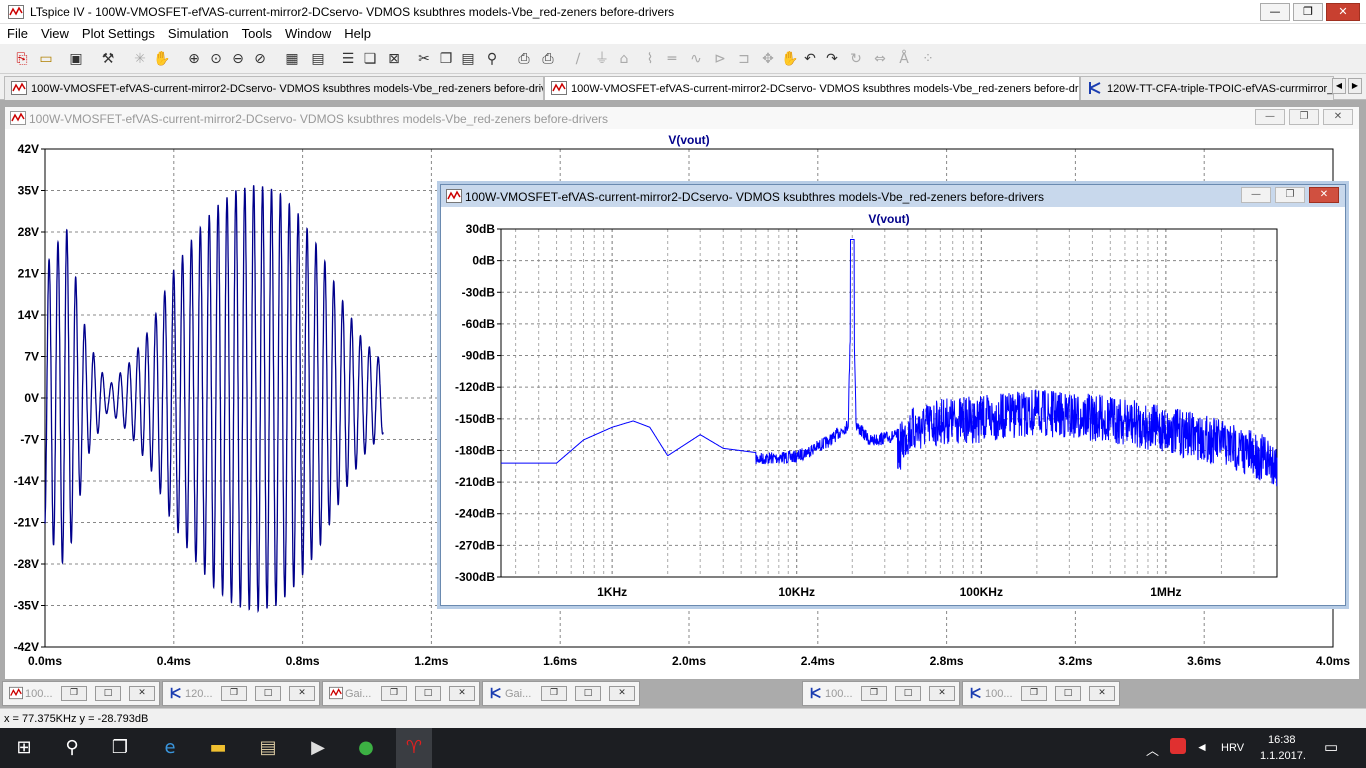  What do you see at coordinates (1152, 749) in the screenshot?
I see `tray-expand-icon: ︿` at bounding box center [1152, 749].